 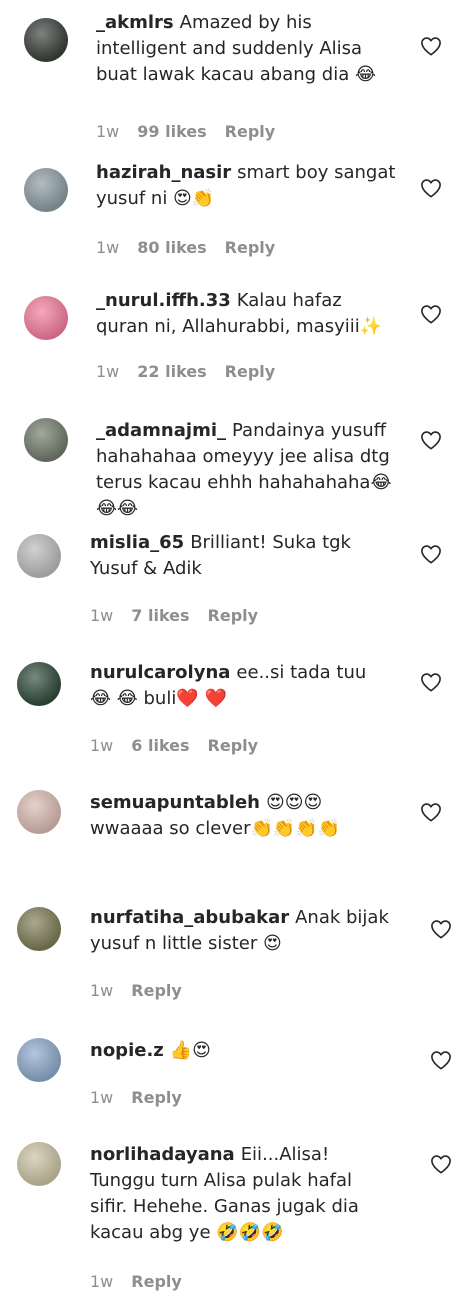 What do you see at coordinates (171, 247) in the screenshot?
I see `comment-likes: 80 likes` at bounding box center [171, 247].